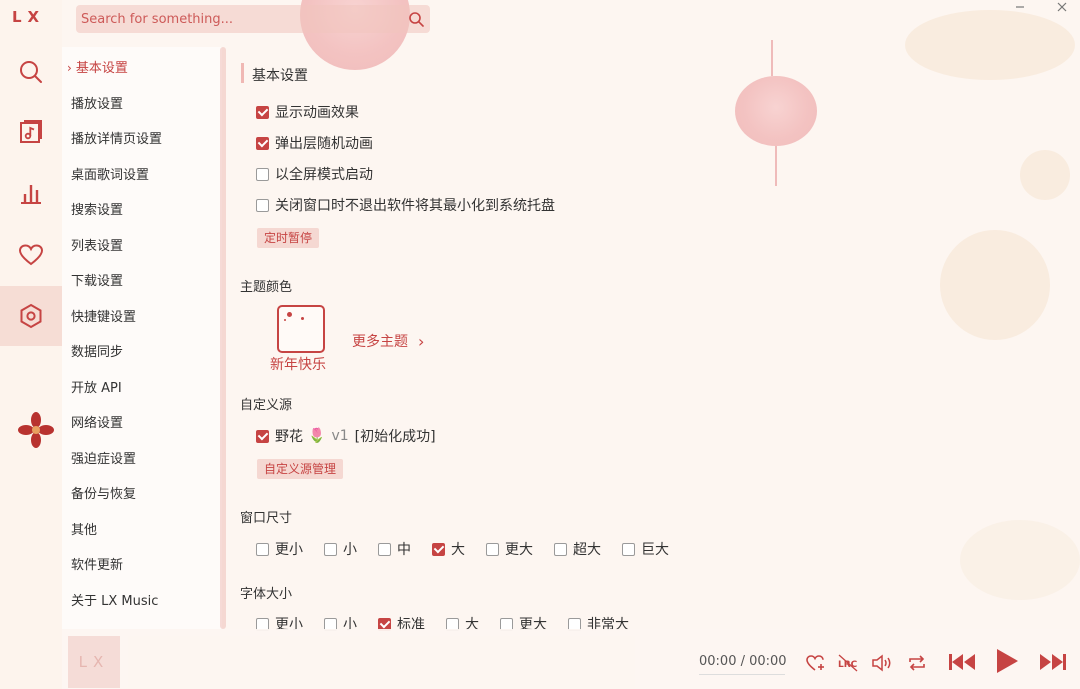 Image resolution: width=1080 pixels, height=689 pixels. Describe the element at coordinates (288, 238) in the screenshot. I see `timer-pause-button: 定时暂停` at that location.